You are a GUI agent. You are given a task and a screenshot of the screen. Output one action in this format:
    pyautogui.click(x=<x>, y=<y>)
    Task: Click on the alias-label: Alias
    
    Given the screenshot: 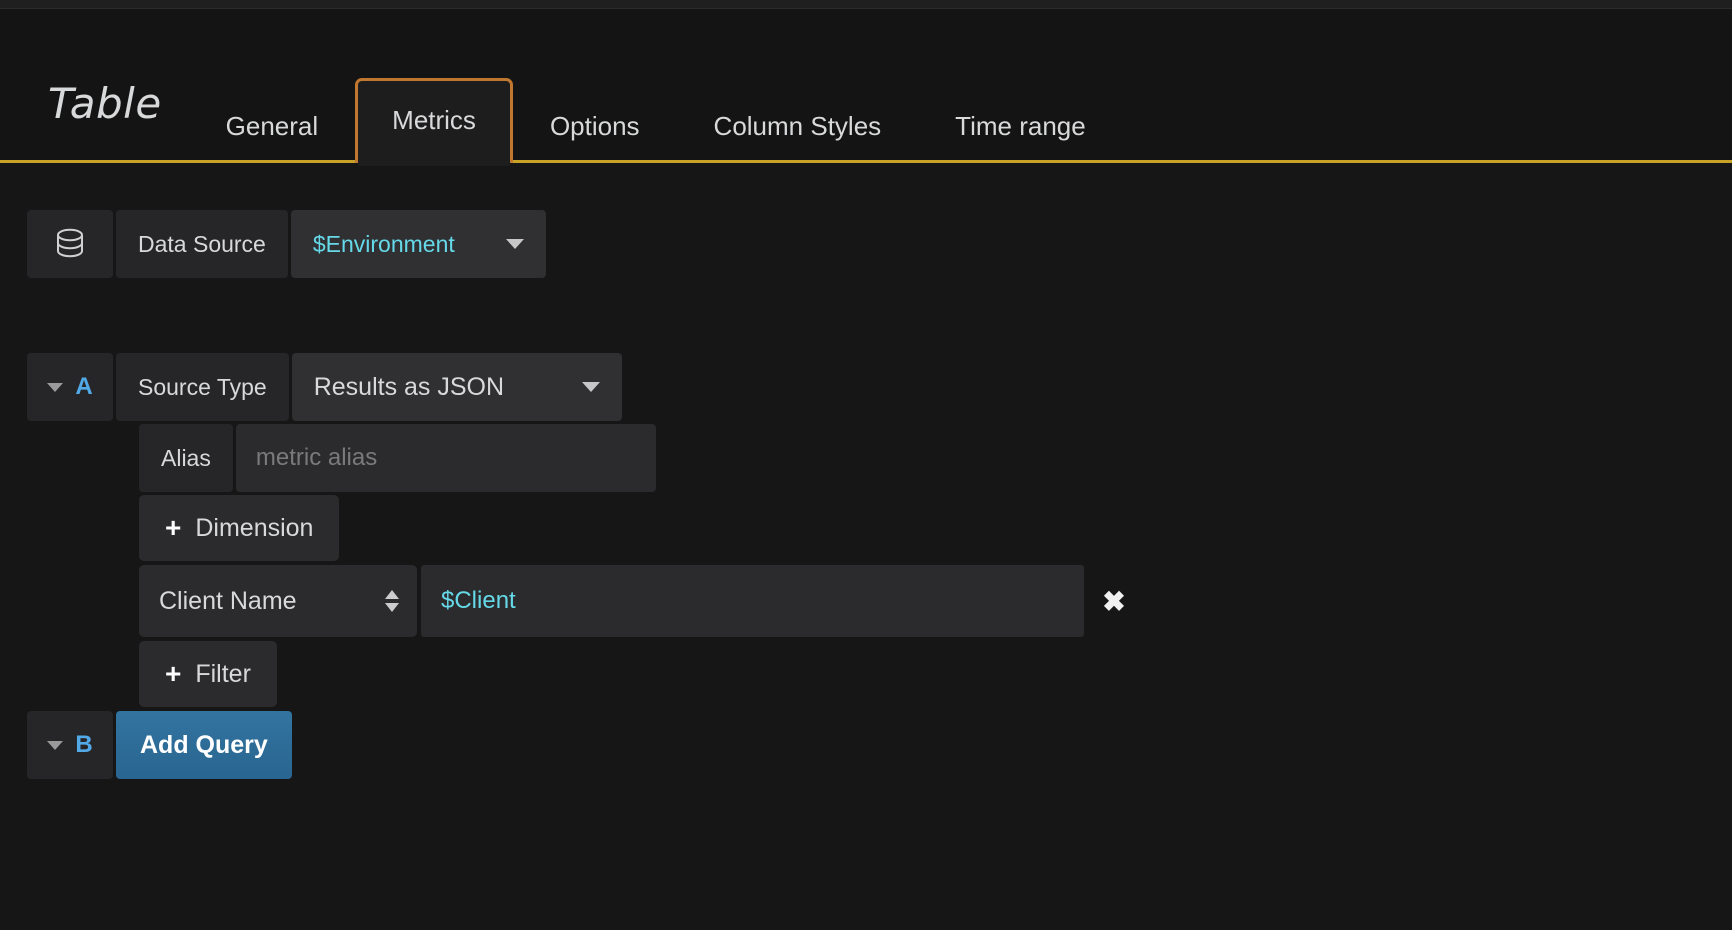 What is the action you would take?
    pyautogui.click(x=186, y=458)
    